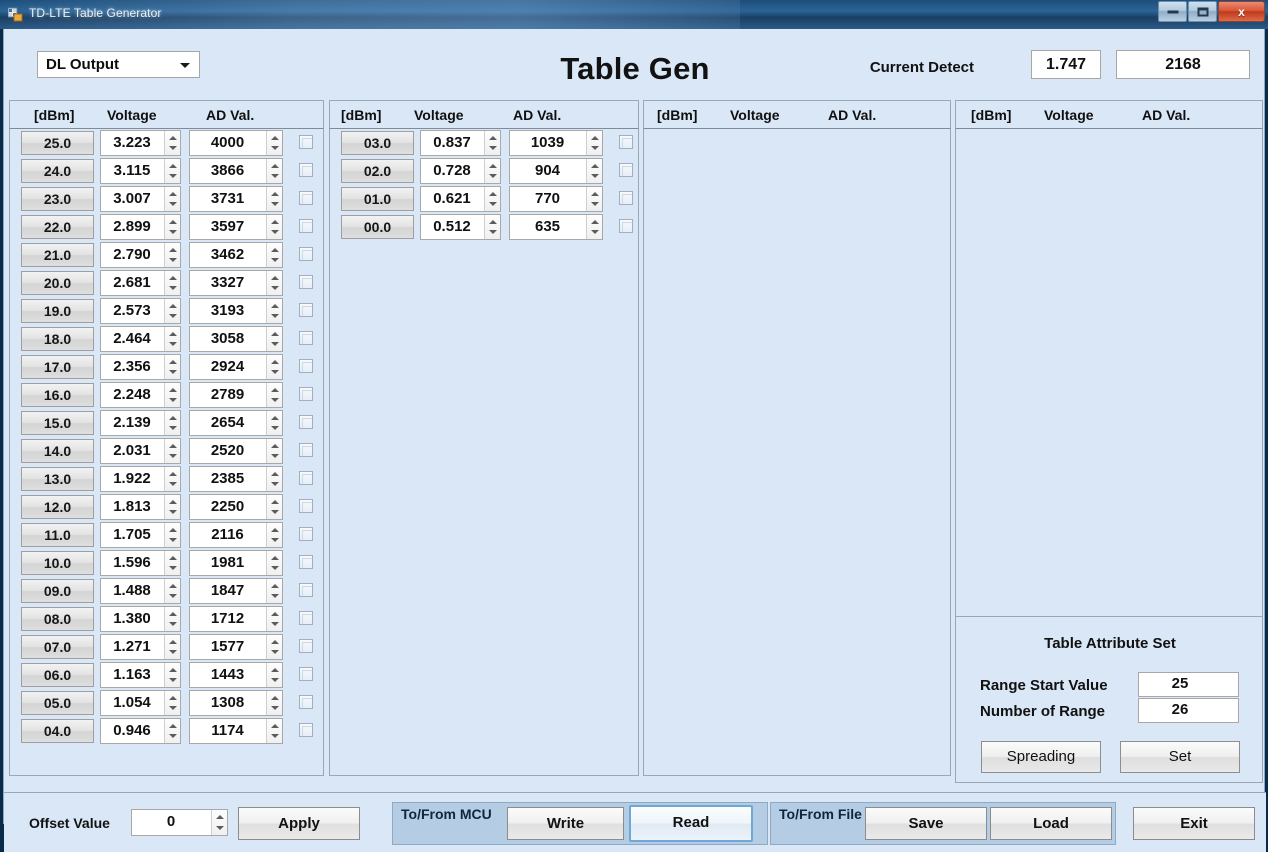  I want to click on ad-value-value: 1577, so click(227, 647).